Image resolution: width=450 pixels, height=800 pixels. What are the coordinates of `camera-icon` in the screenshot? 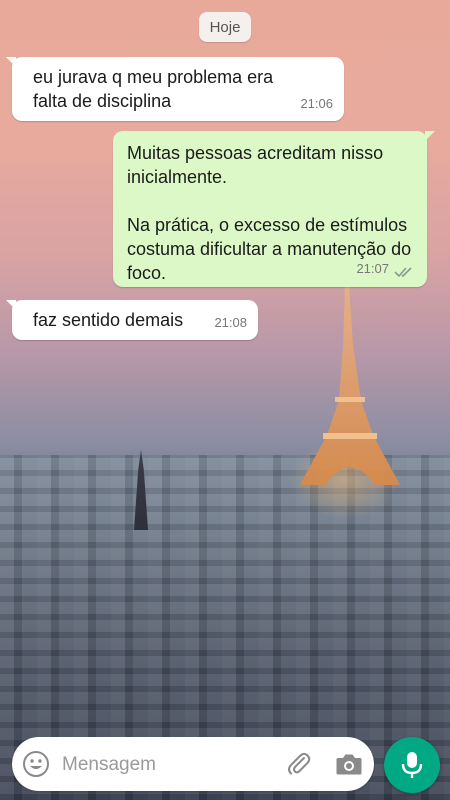 It's located at (349, 764).